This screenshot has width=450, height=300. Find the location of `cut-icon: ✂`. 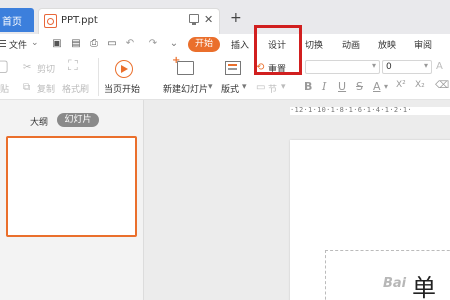

cut-icon: ✂ is located at coordinates (27, 67).